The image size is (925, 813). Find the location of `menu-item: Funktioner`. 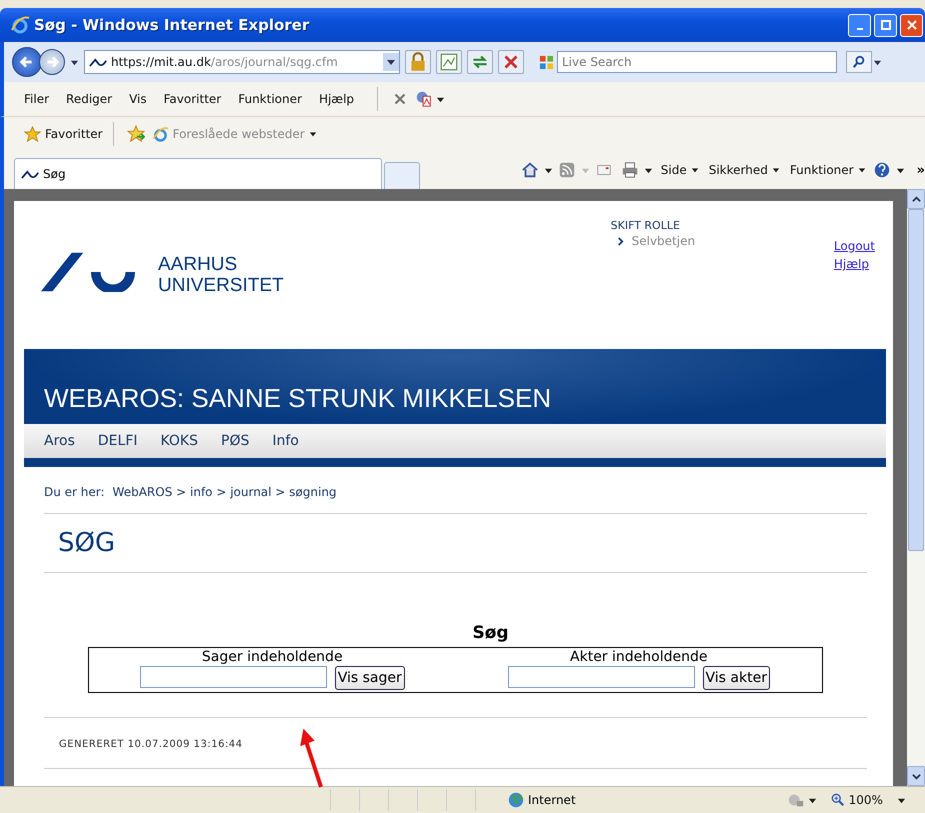

menu-item: Funktioner is located at coordinates (270, 99).